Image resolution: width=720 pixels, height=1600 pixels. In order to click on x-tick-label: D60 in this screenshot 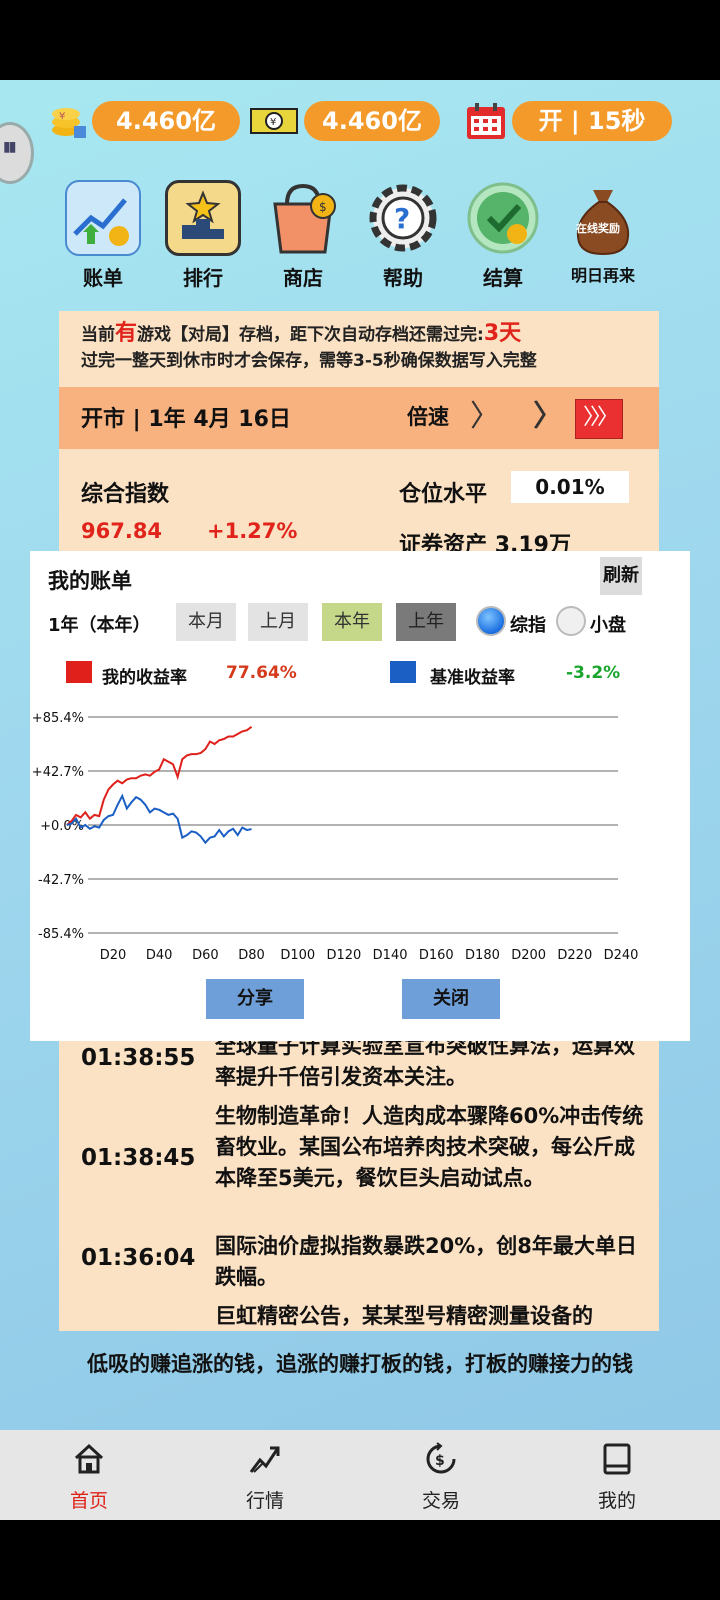, I will do `click(205, 955)`.